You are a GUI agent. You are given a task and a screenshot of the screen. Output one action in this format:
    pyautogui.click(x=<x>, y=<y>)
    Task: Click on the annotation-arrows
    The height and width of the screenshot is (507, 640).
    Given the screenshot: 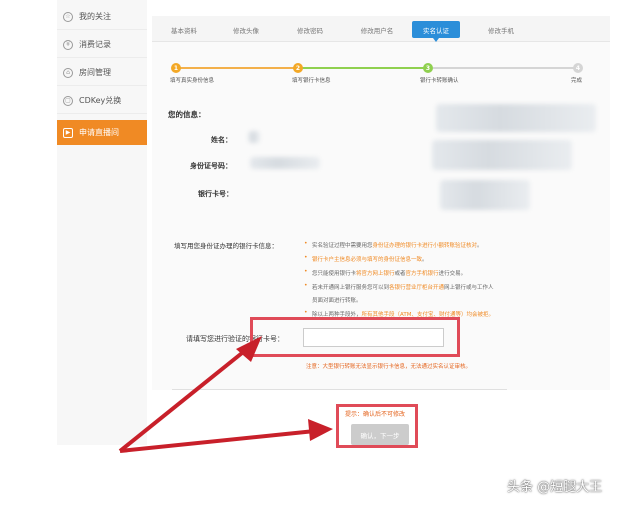 What is the action you would take?
    pyautogui.click(x=225, y=394)
    